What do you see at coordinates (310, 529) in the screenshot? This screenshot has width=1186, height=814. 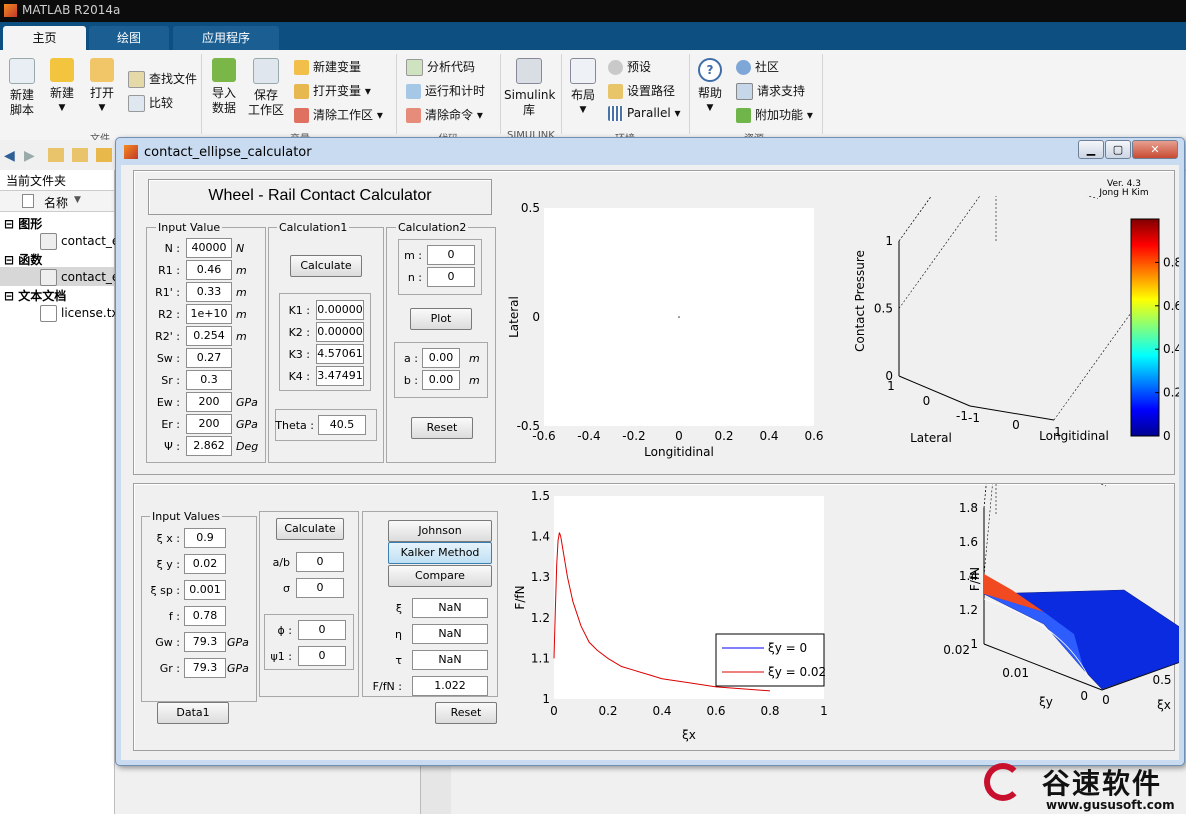 I see `calculate-button-bottom: Calculate` at bounding box center [310, 529].